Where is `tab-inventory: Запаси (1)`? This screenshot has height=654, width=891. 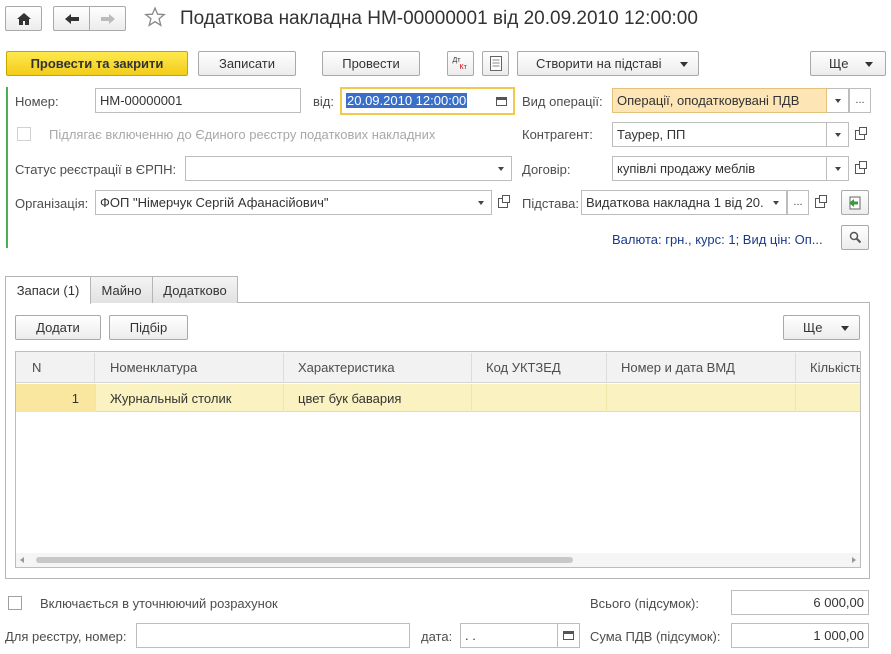 tab-inventory: Запаси (1) is located at coordinates (48, 290).